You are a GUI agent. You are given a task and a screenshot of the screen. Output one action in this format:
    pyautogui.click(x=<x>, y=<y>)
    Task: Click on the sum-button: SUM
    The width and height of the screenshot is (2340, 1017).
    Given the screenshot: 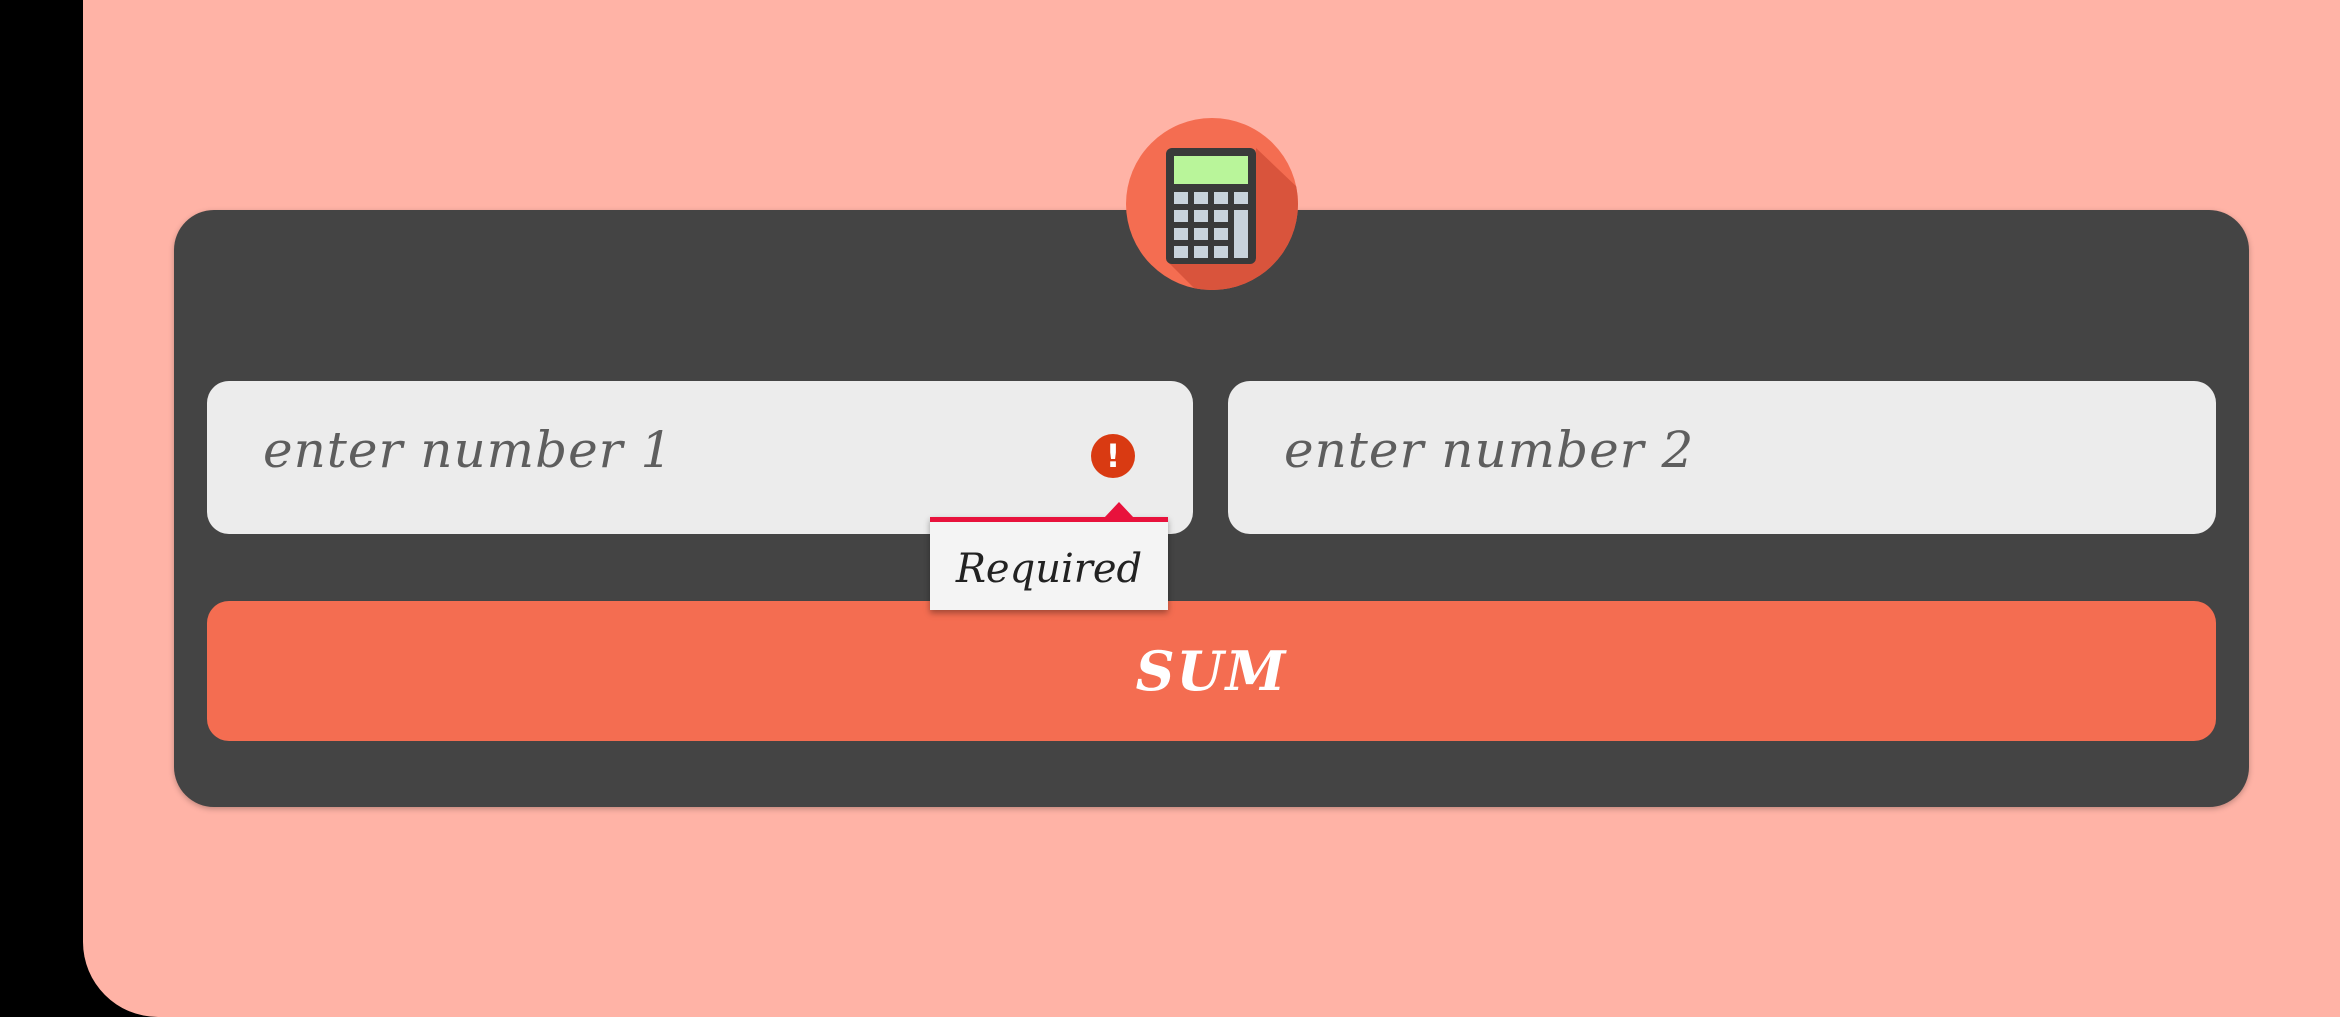 What is the action you would take?
    pyautogui.click(x=1211, y=671)
    